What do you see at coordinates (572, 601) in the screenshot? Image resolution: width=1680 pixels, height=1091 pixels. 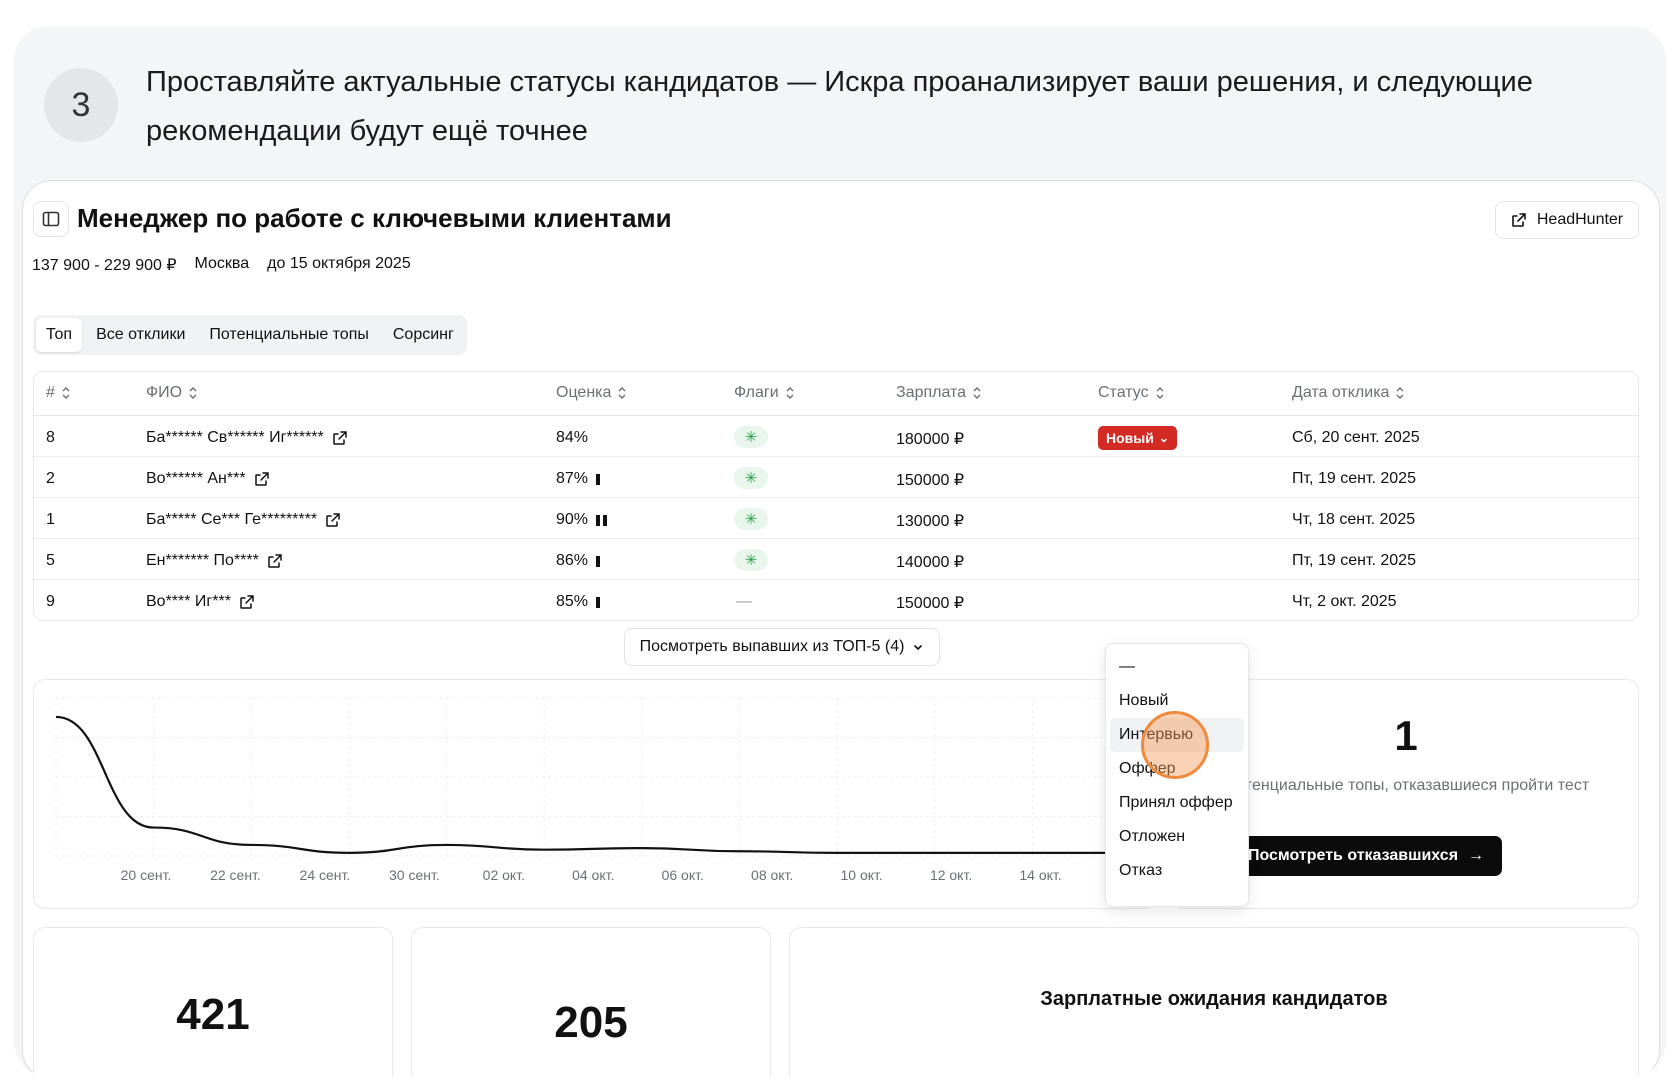 I see `score-text: 85%` at bounding box center [572, 601].